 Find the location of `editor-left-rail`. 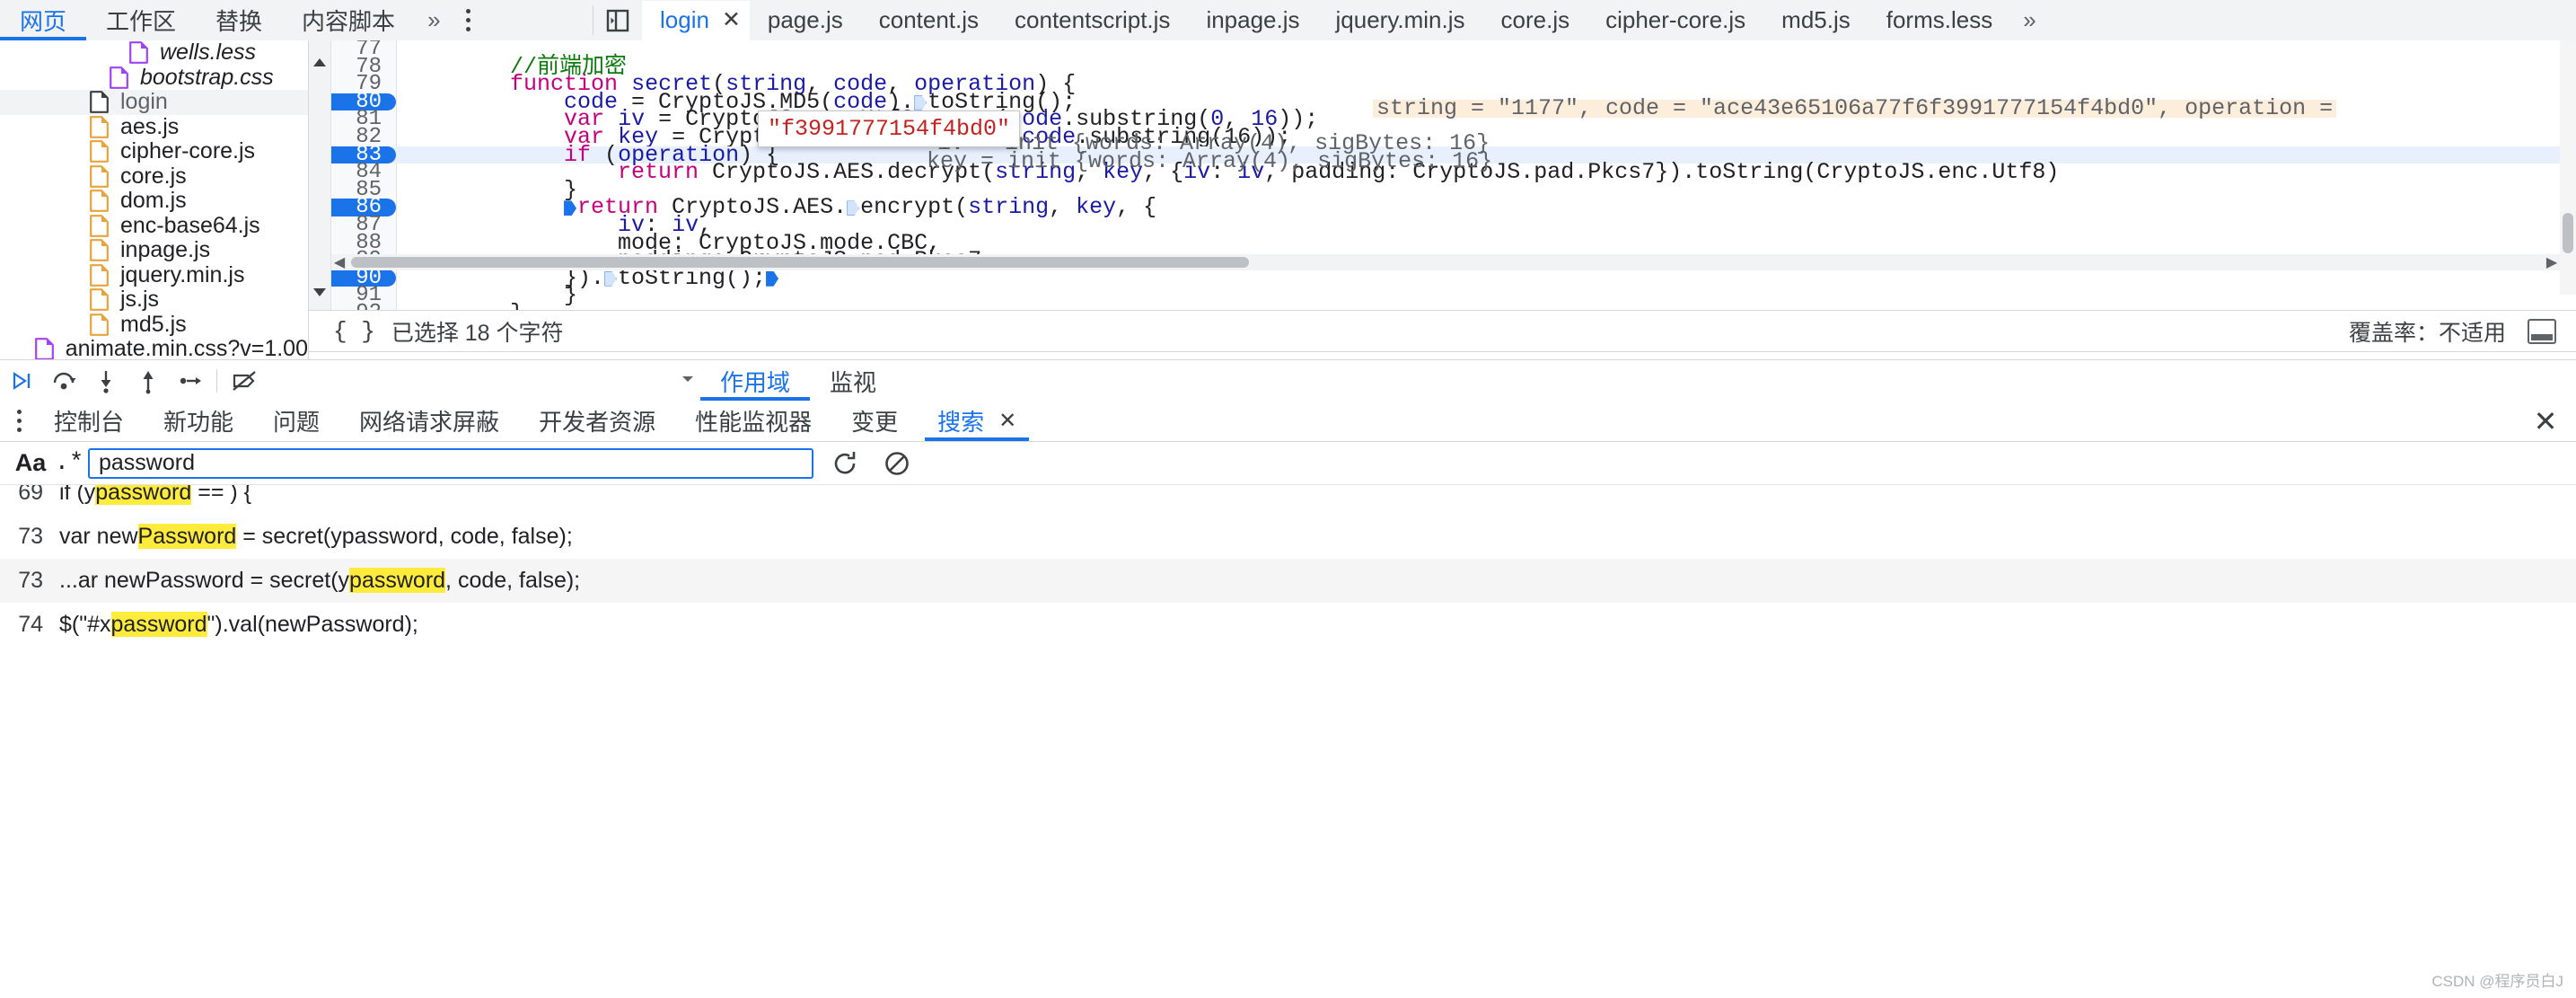

editor-left-rail is located at coordinates (320, 175).